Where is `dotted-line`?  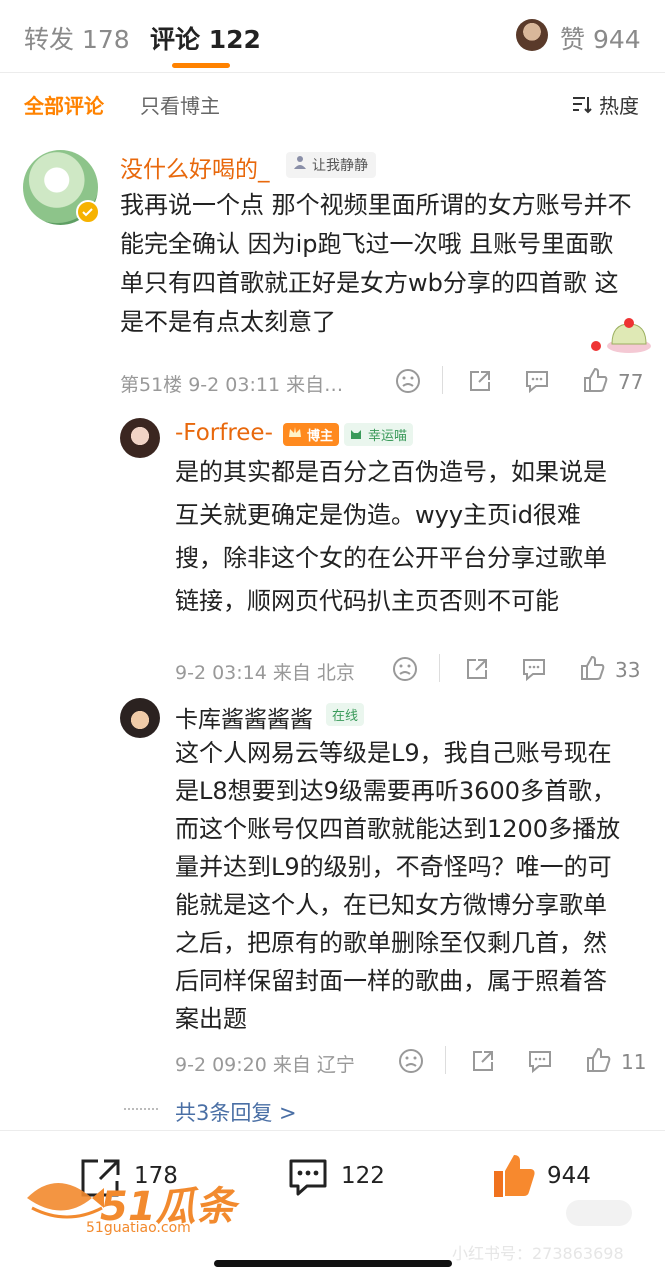
dotted-line is located at coordinates (141, 1109).